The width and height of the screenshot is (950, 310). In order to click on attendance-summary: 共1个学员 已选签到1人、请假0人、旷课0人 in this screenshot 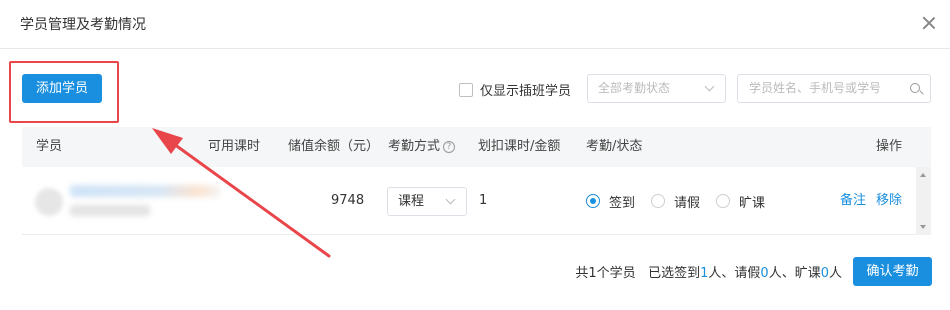, I will do `click(708, 271)`.